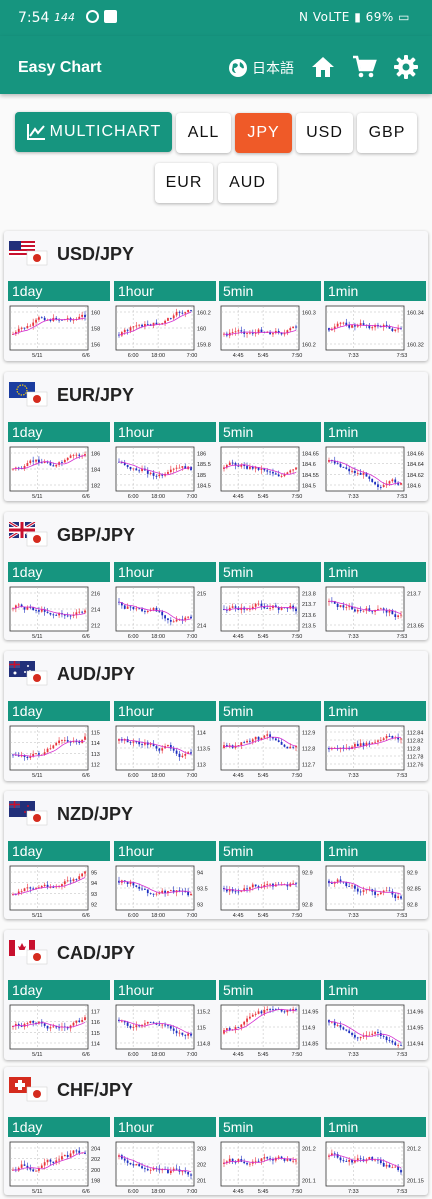  Describe the element at coordinates (323, 67) in the screenshot. I see `home-icon` at that location.